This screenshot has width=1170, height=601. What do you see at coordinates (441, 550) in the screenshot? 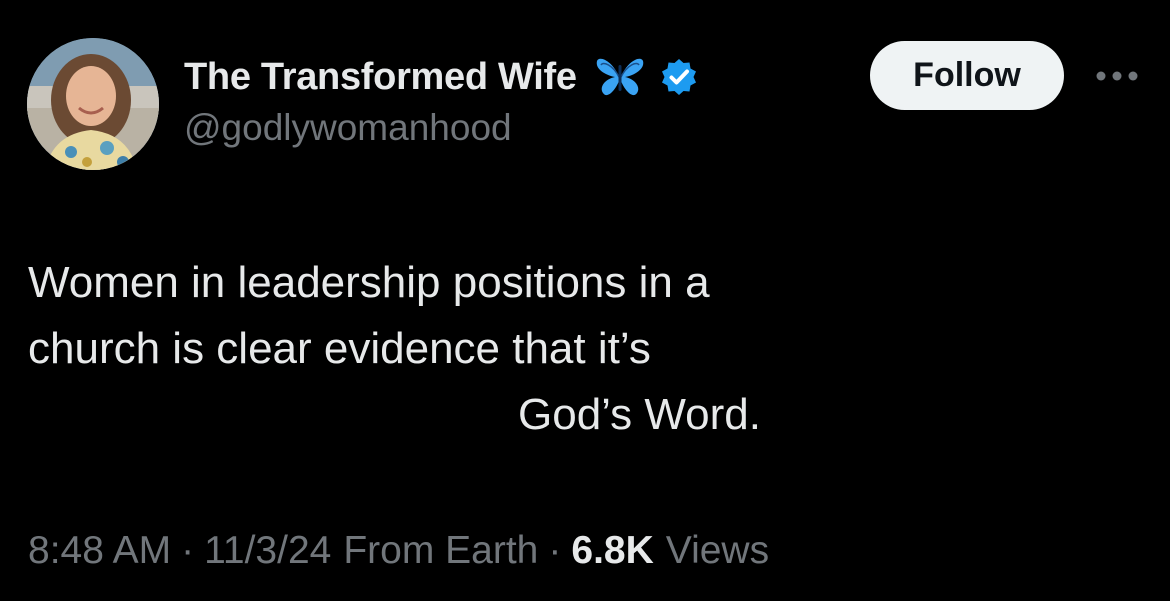
I see `tweet-source: From Earth` at bounding box center [441, 550].